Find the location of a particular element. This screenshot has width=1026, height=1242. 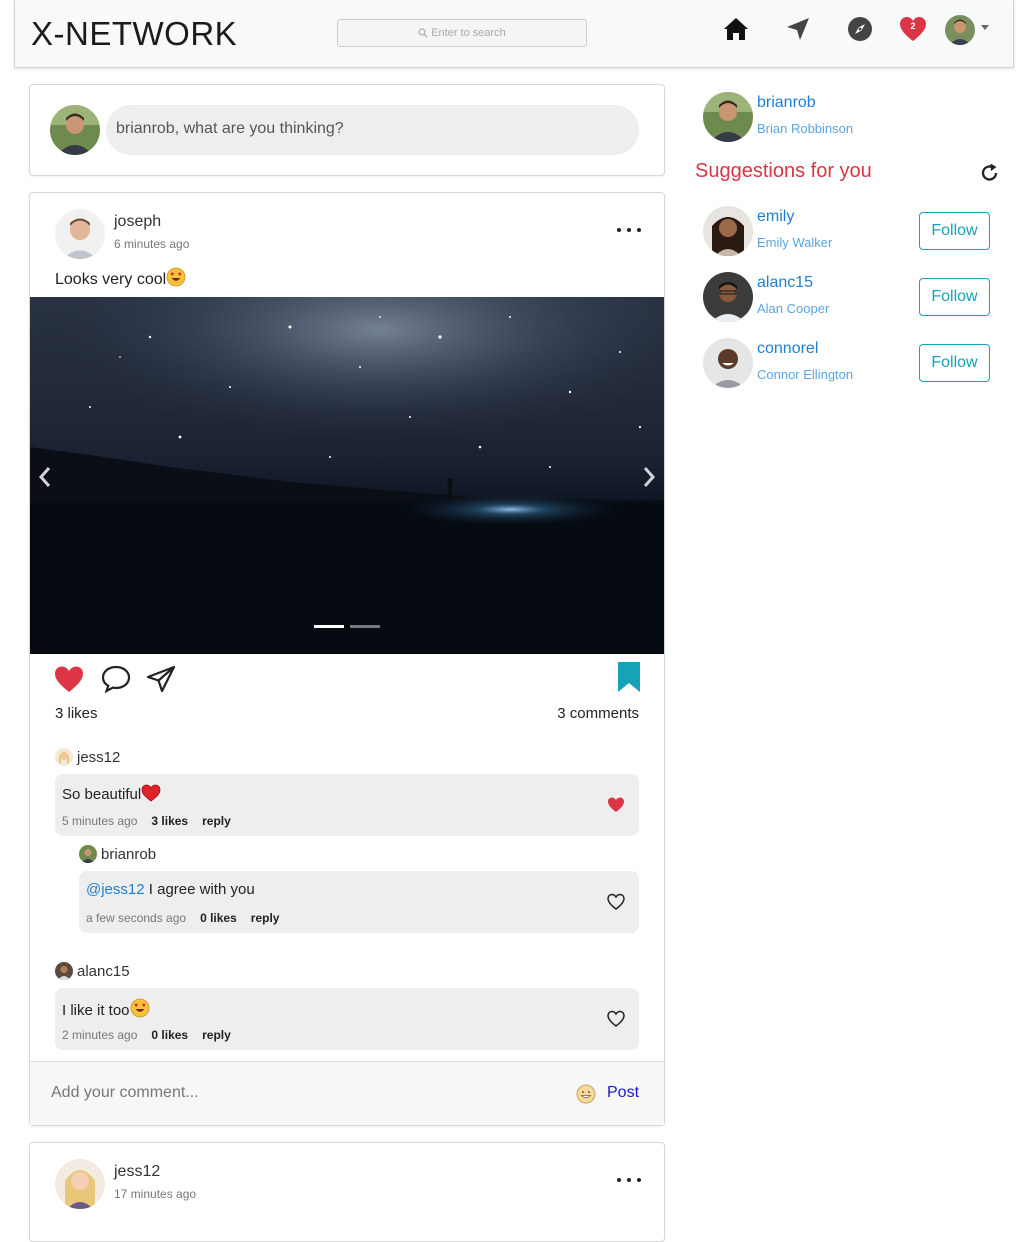

search-placeholder: Enter to search is located at coordinates (468, 33).